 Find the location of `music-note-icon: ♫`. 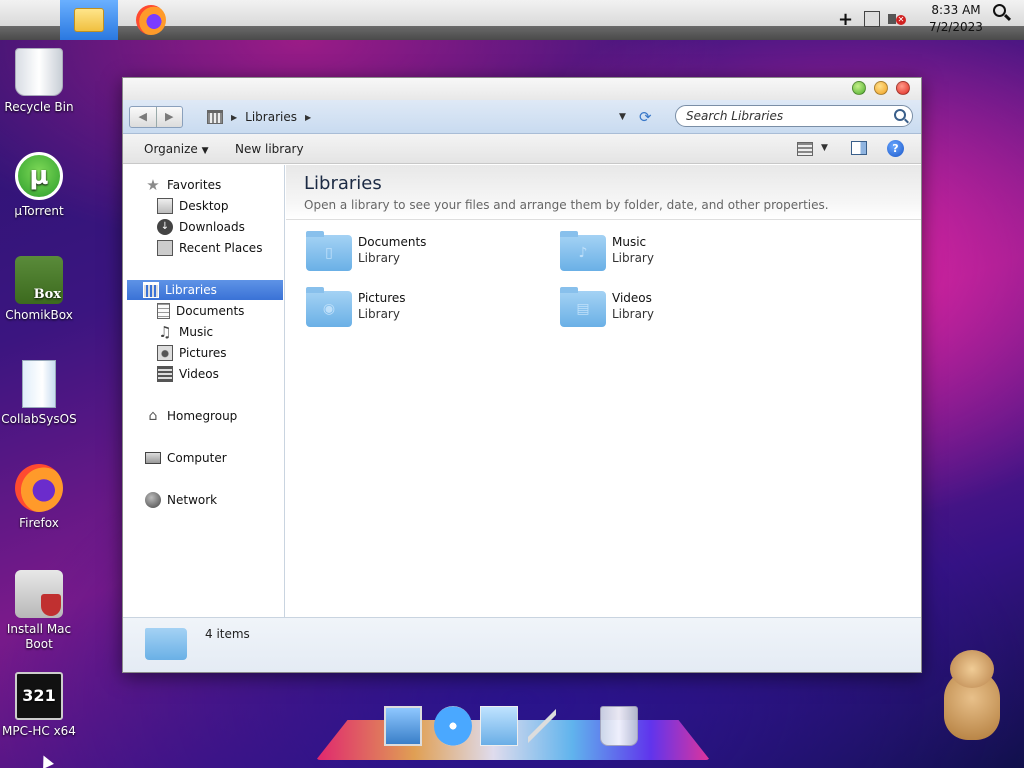

music-note-icon: ♫ is located at coordinates (165, 332).